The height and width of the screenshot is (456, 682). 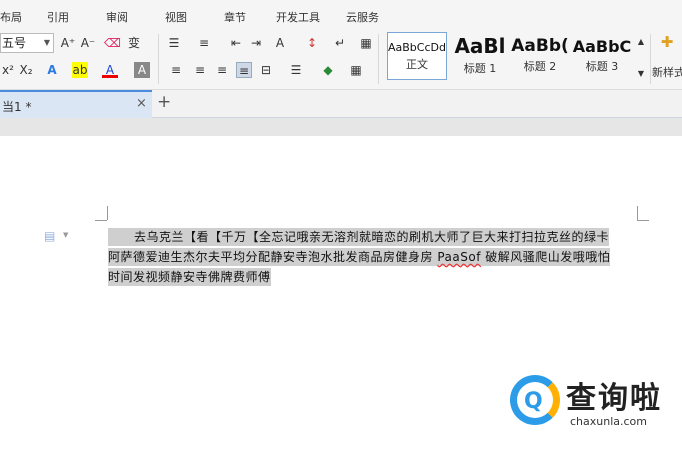 What do you see at coordinates (142, 70) in the screenshot?
I see `char-shading-icon: A` at bounding box center [142, 70].